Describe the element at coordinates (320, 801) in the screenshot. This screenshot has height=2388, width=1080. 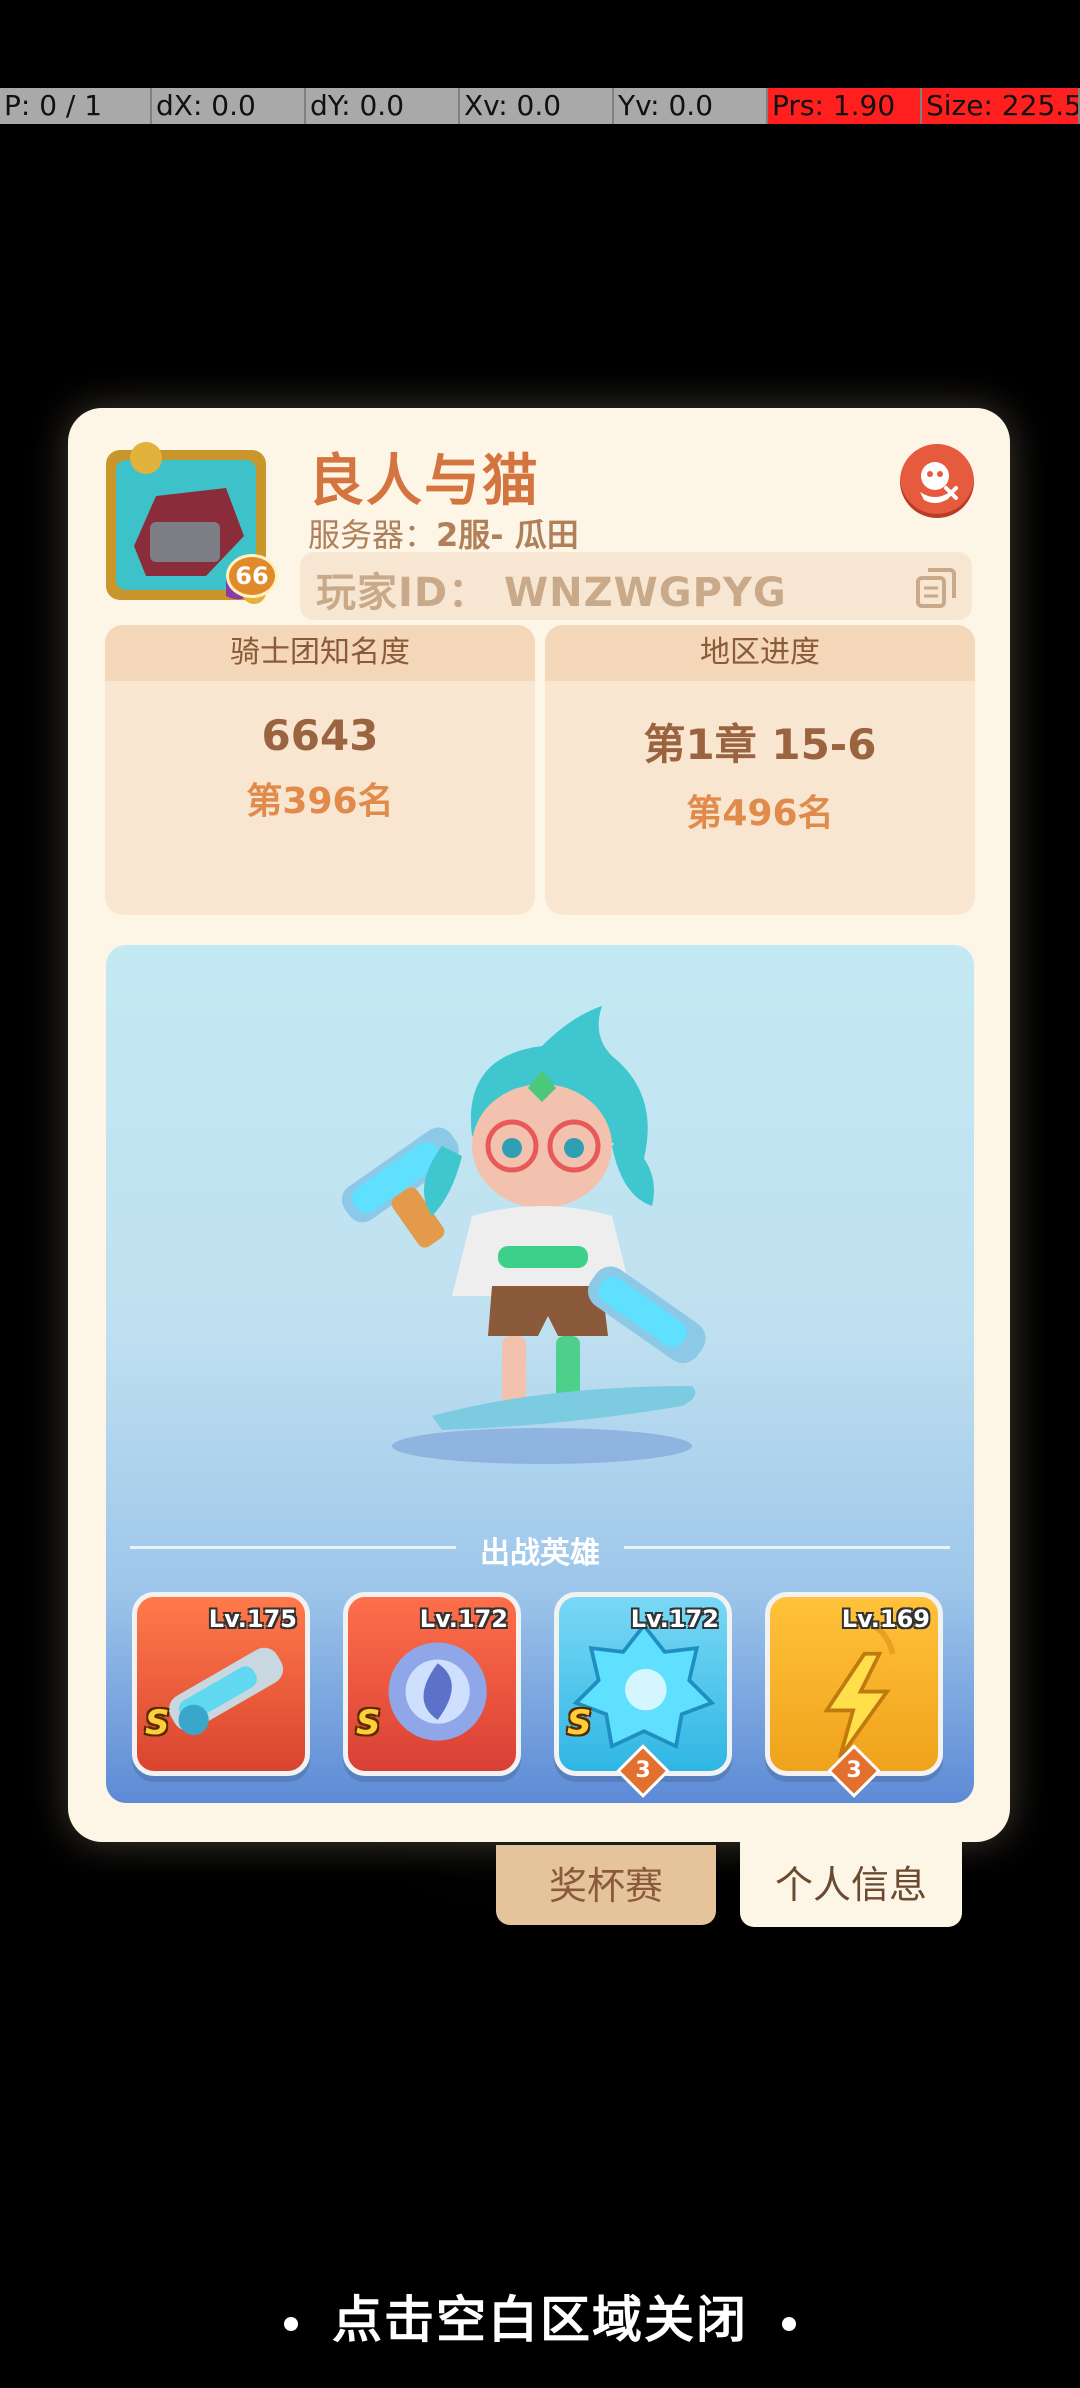
I see `fame-rank: 第396名` at that location.